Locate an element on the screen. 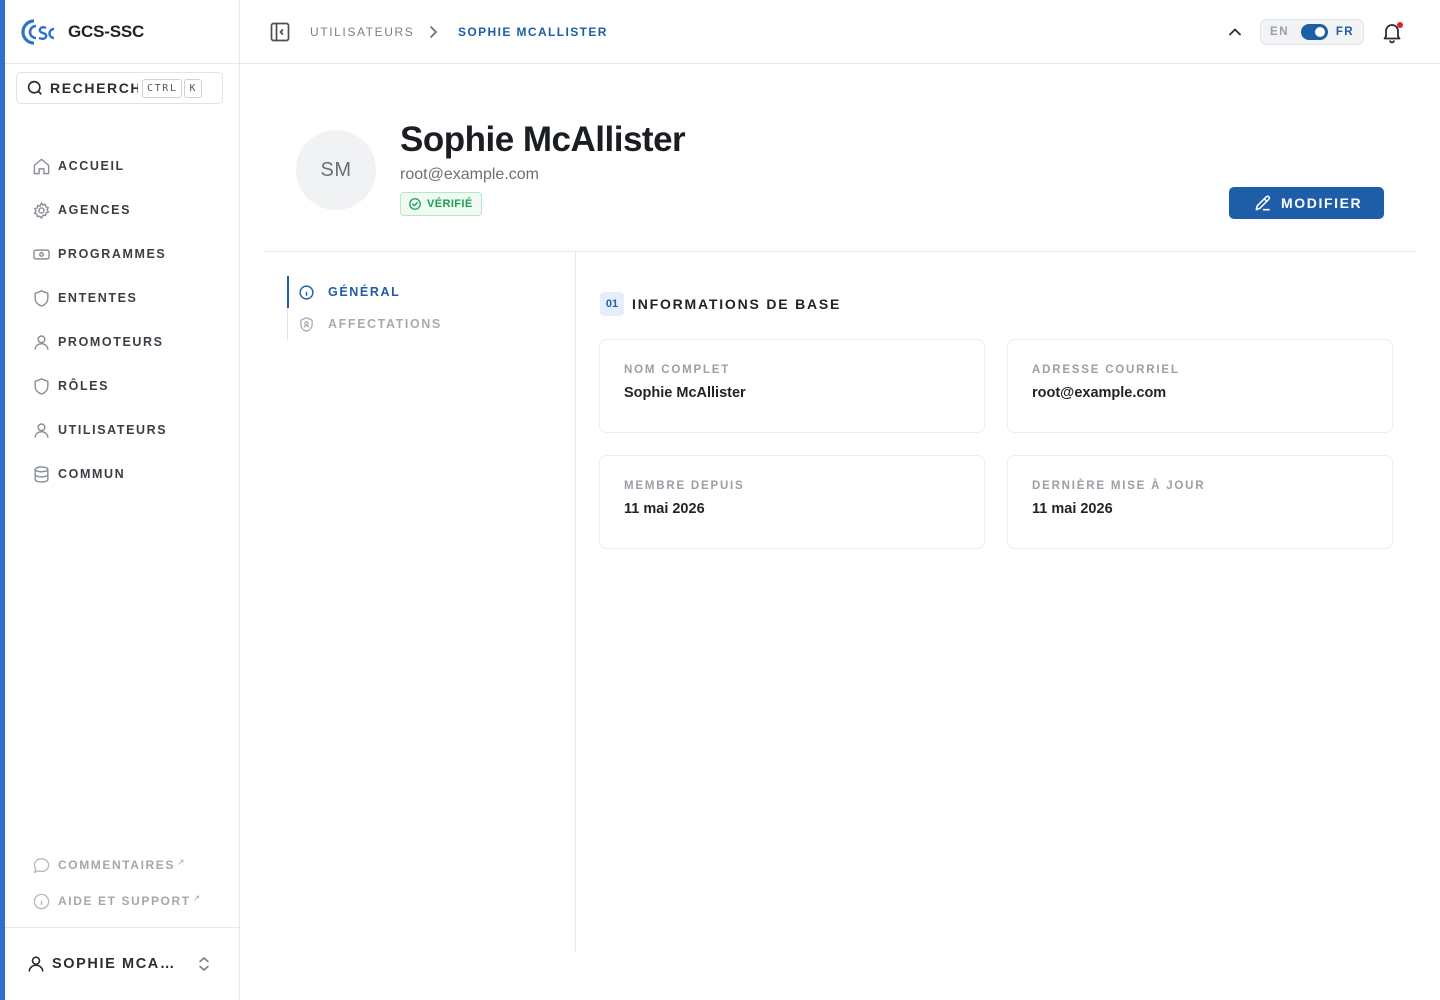 The height and width of the screenshot is (1000, 1440). field-value: root@example.com is located at coordinates (1099, 393).